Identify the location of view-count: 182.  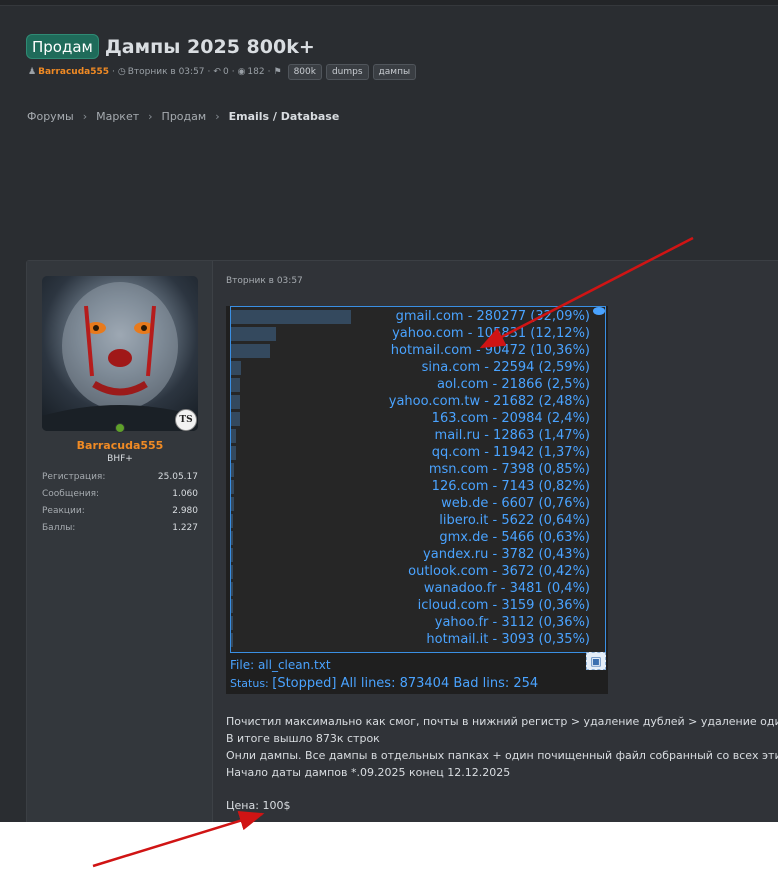
(256, 72).